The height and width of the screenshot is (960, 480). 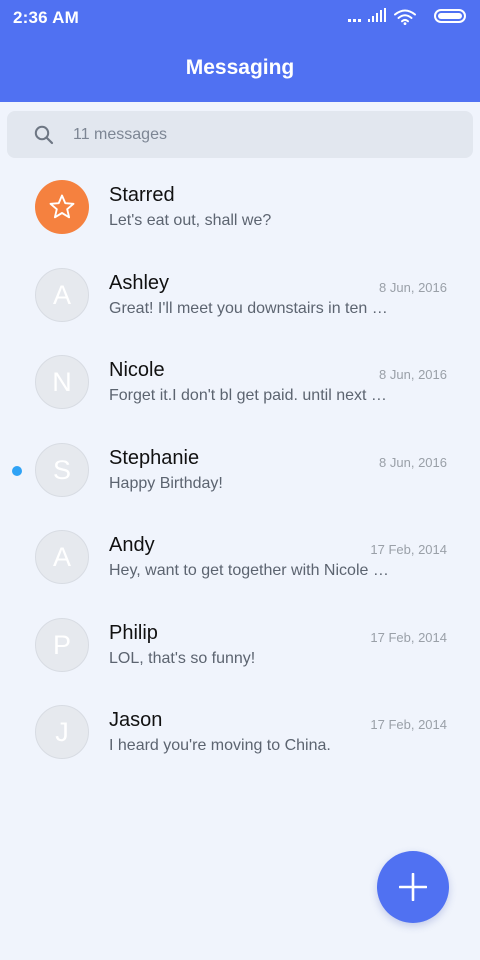 I want to click on avatar: P, so click(x=62, y=644).